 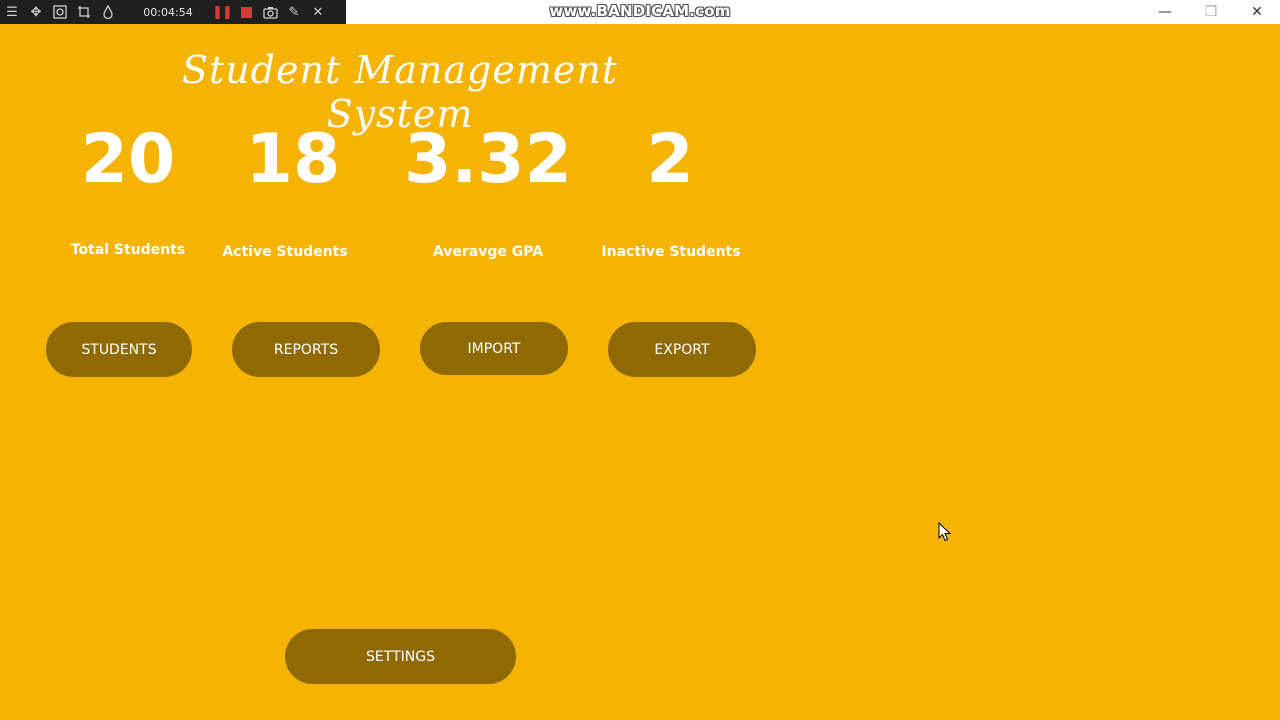 What do you see at coordinates (293, 159) in the screenshot?
I see `stat-active-students-value: 18` at bounding box center [293, 159].